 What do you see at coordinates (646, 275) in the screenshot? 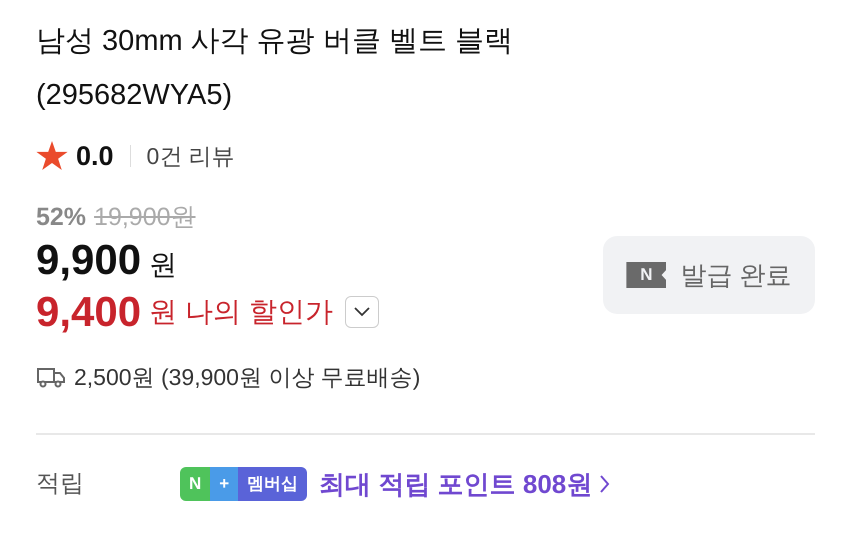
I see `coupon-icon: N` at bounding box center [646, 275].